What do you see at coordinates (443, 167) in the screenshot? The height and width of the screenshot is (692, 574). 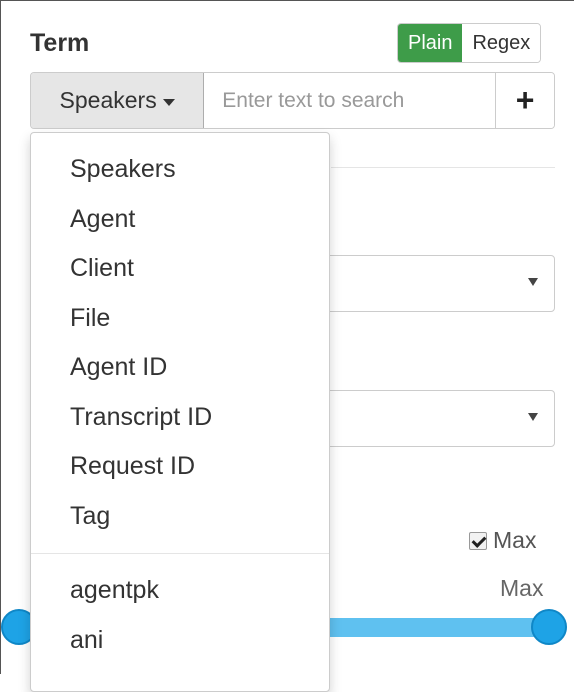 I see `section-divider` at bounding box center [443, 167].